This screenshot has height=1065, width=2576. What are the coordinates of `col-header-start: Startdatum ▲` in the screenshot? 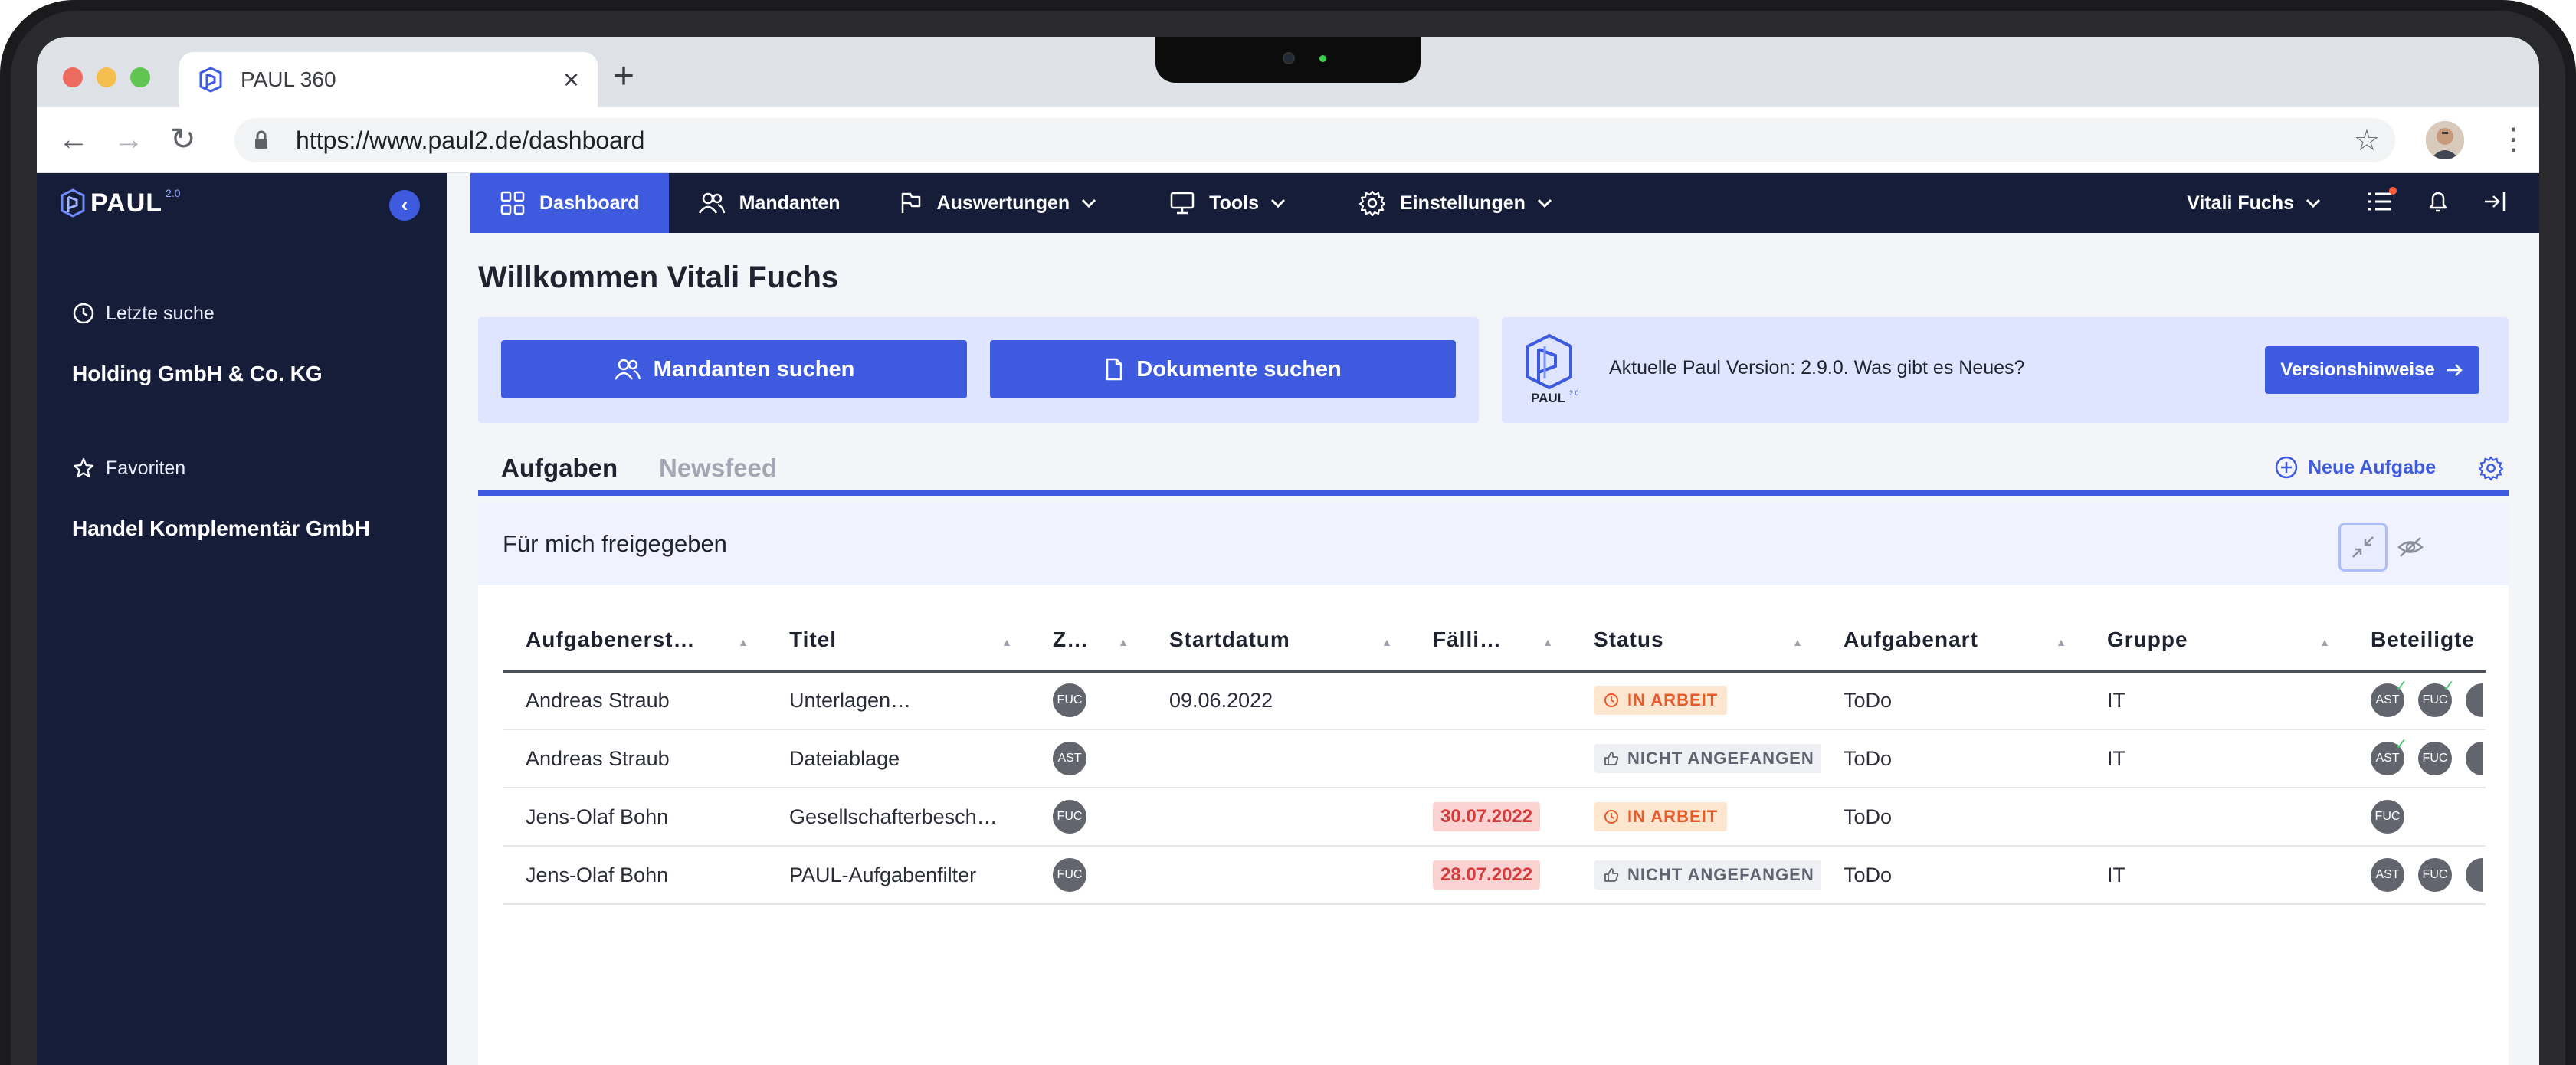 It's located at (1278, 641).